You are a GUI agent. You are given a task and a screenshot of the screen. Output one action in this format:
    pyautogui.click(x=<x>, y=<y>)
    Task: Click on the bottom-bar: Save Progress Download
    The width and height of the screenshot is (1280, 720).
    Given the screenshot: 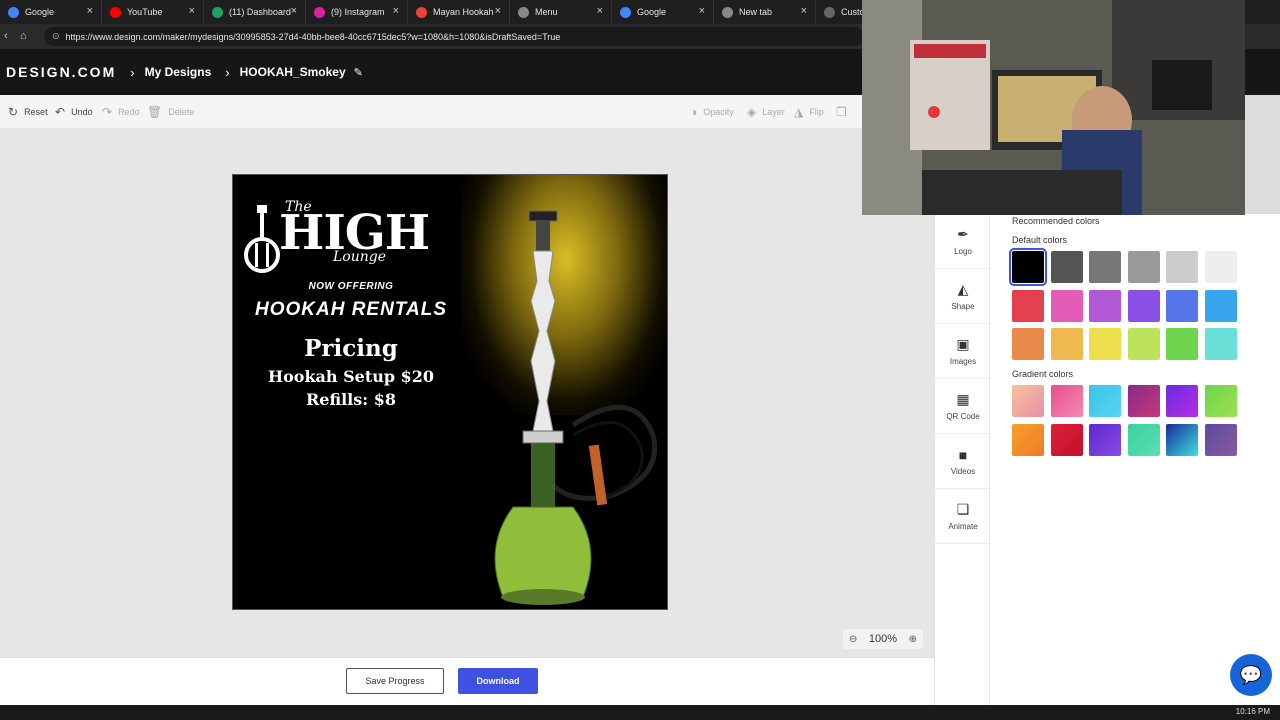 What is the action you would take?
    pyautogui.click(x=467, y=681)
    